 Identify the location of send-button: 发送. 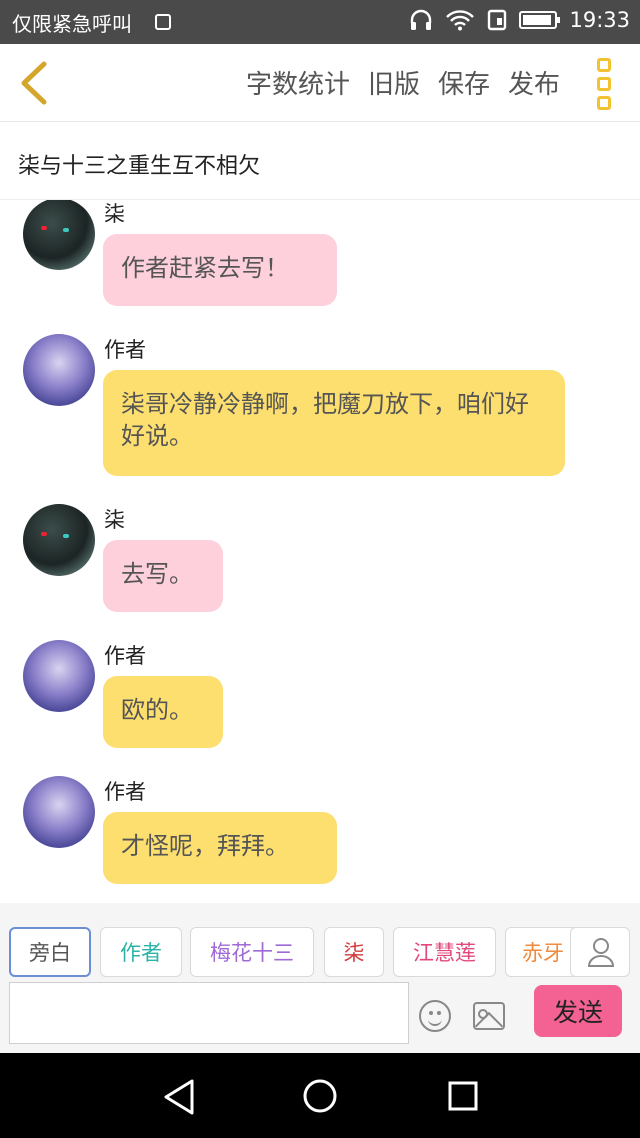
(578, 1011).